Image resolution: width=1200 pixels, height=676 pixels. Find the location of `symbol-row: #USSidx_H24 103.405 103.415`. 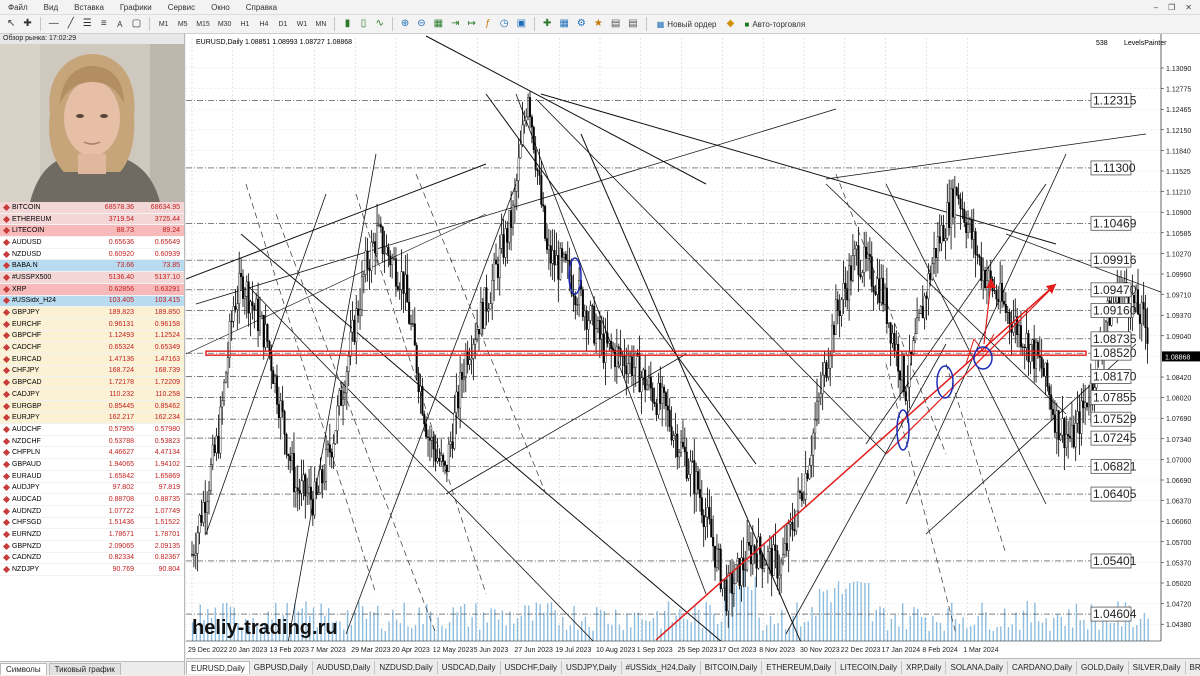

symbol-row: #USSidx_H24 103.405 103.415 is located at coordinates (92, 301).